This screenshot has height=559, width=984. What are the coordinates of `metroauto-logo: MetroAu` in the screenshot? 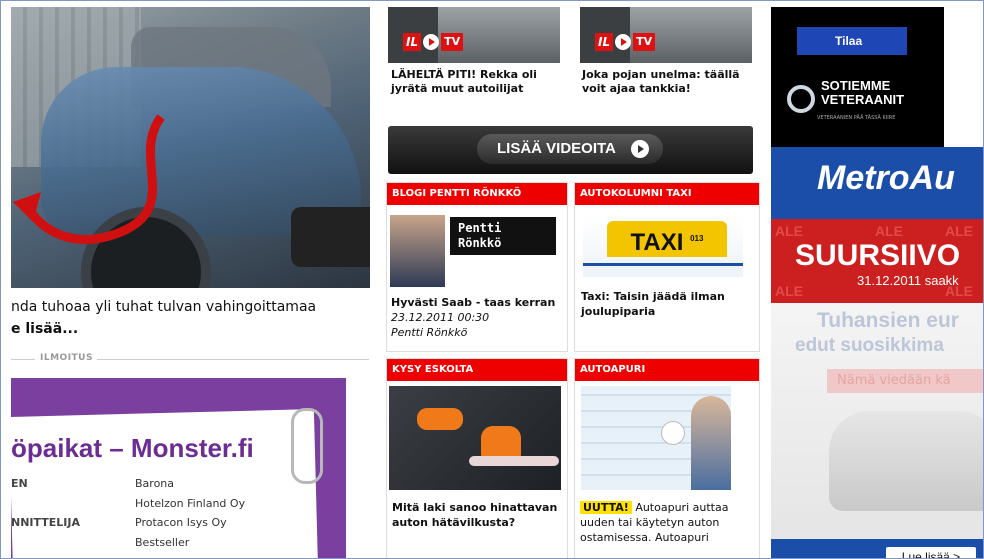 It's located at (886, 178).